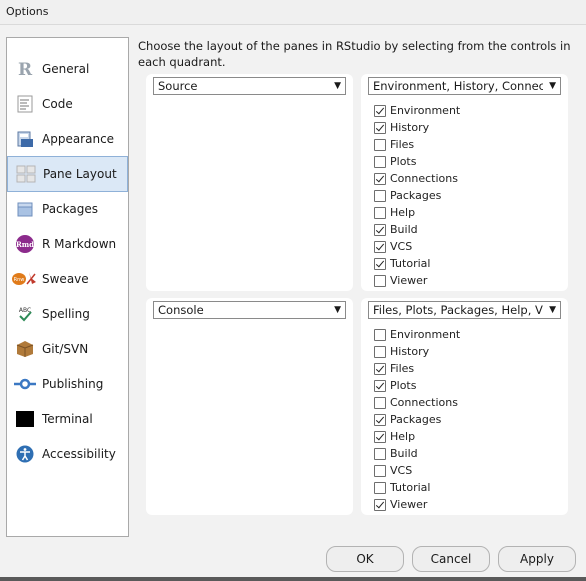 The height and width of the screenshot is (581, 586). Describe the element at coordinates (249, 310) in the screenshot. I see `bottom-left-pane-select: Console ▼` at that location.